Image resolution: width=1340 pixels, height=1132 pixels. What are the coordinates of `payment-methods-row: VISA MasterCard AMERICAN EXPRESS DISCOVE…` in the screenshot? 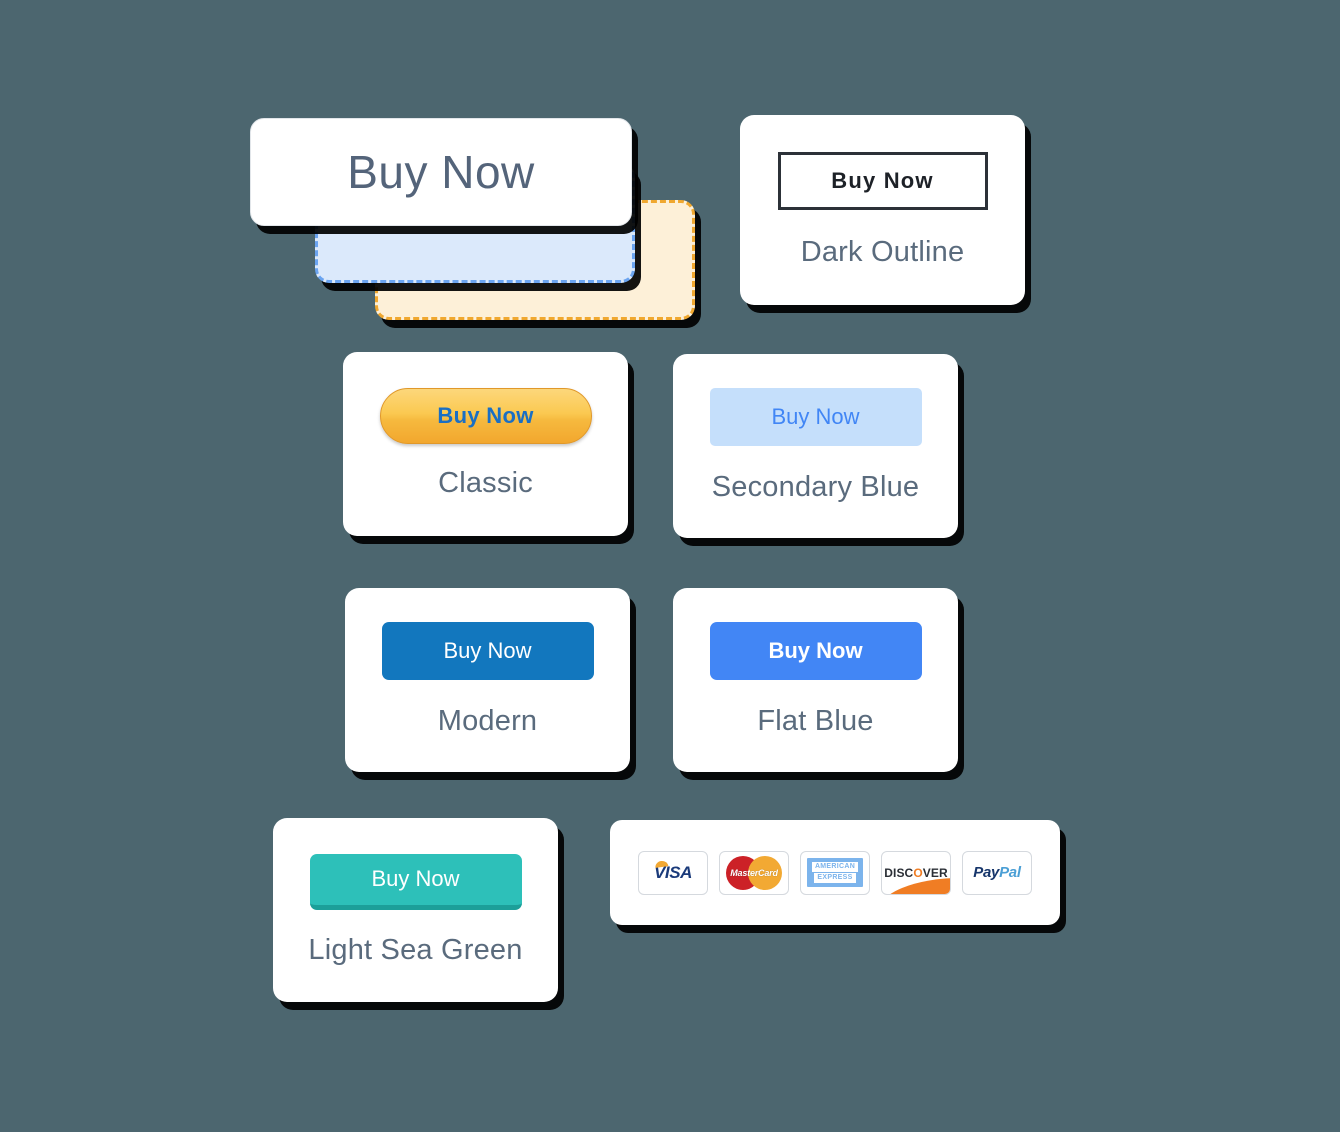 It's located at (835, 872).